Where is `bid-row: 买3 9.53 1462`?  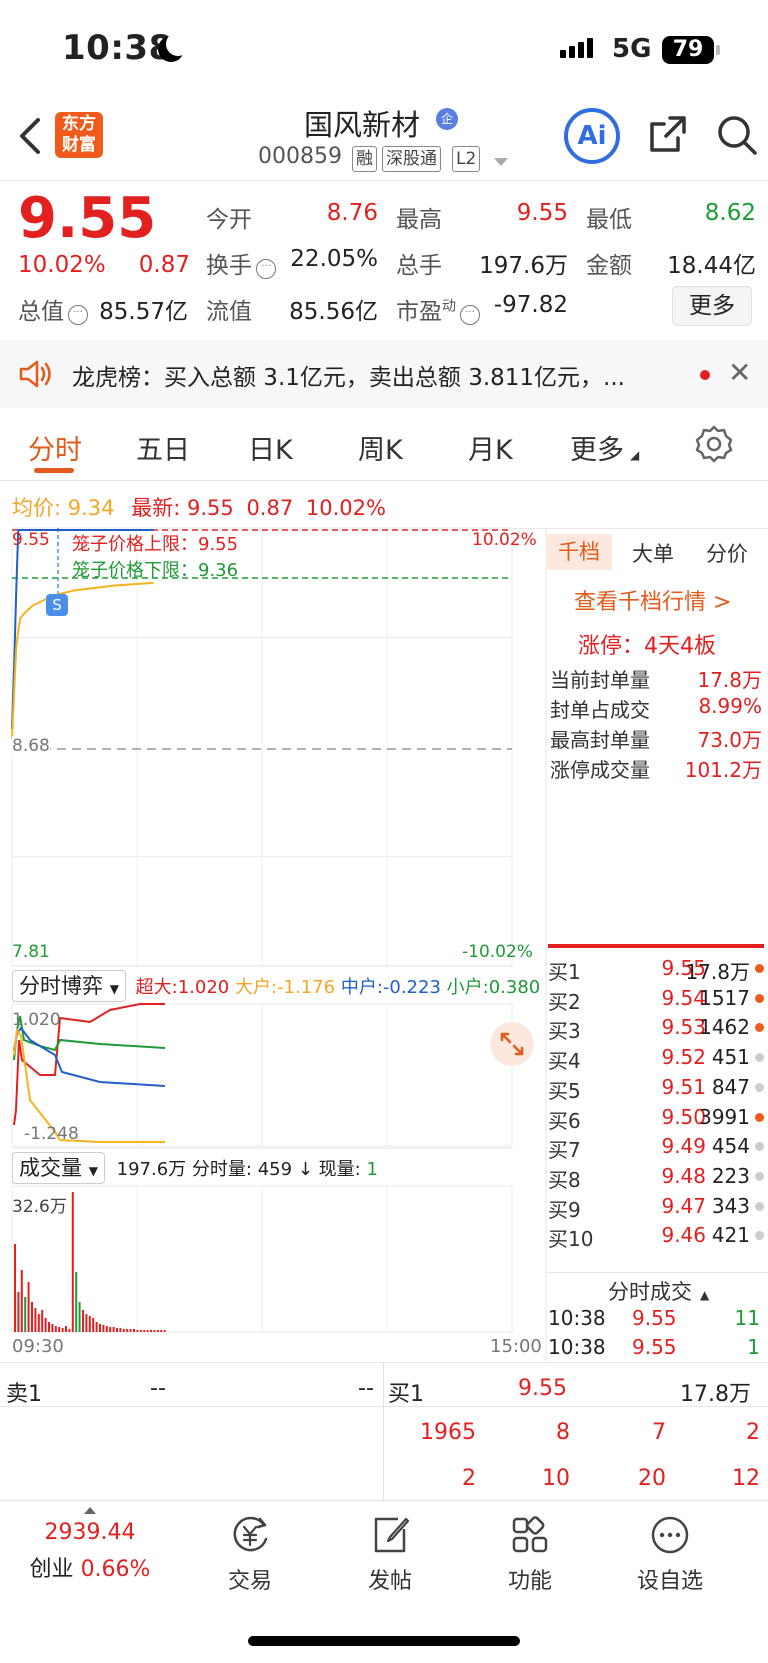
bid-row: 买3 9.53 1462 is located at coordinates (656, 1030).